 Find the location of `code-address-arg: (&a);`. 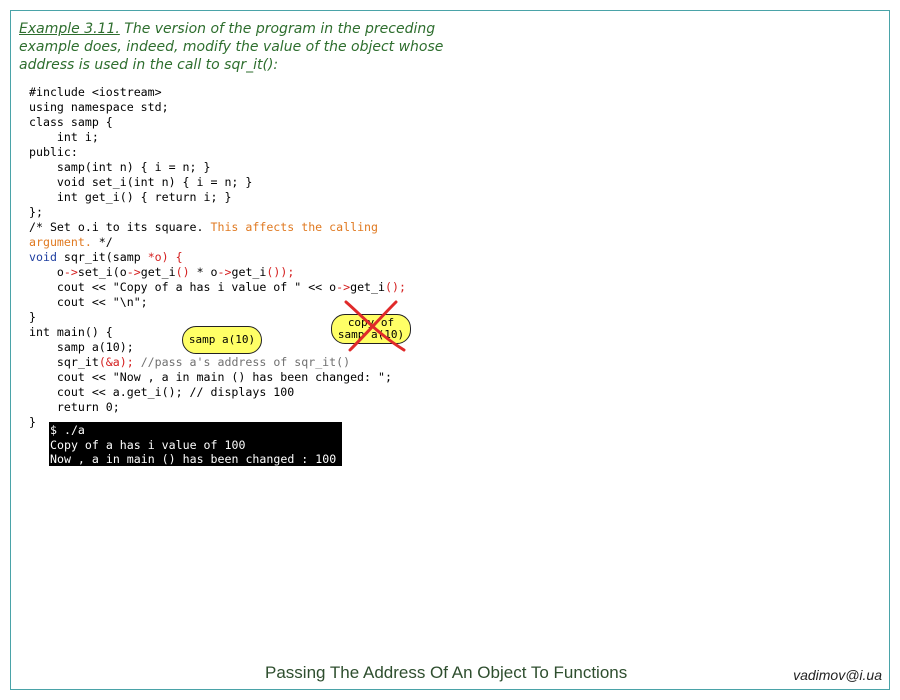

code-address-arg: (&a); is located at coordinates (116, 362).